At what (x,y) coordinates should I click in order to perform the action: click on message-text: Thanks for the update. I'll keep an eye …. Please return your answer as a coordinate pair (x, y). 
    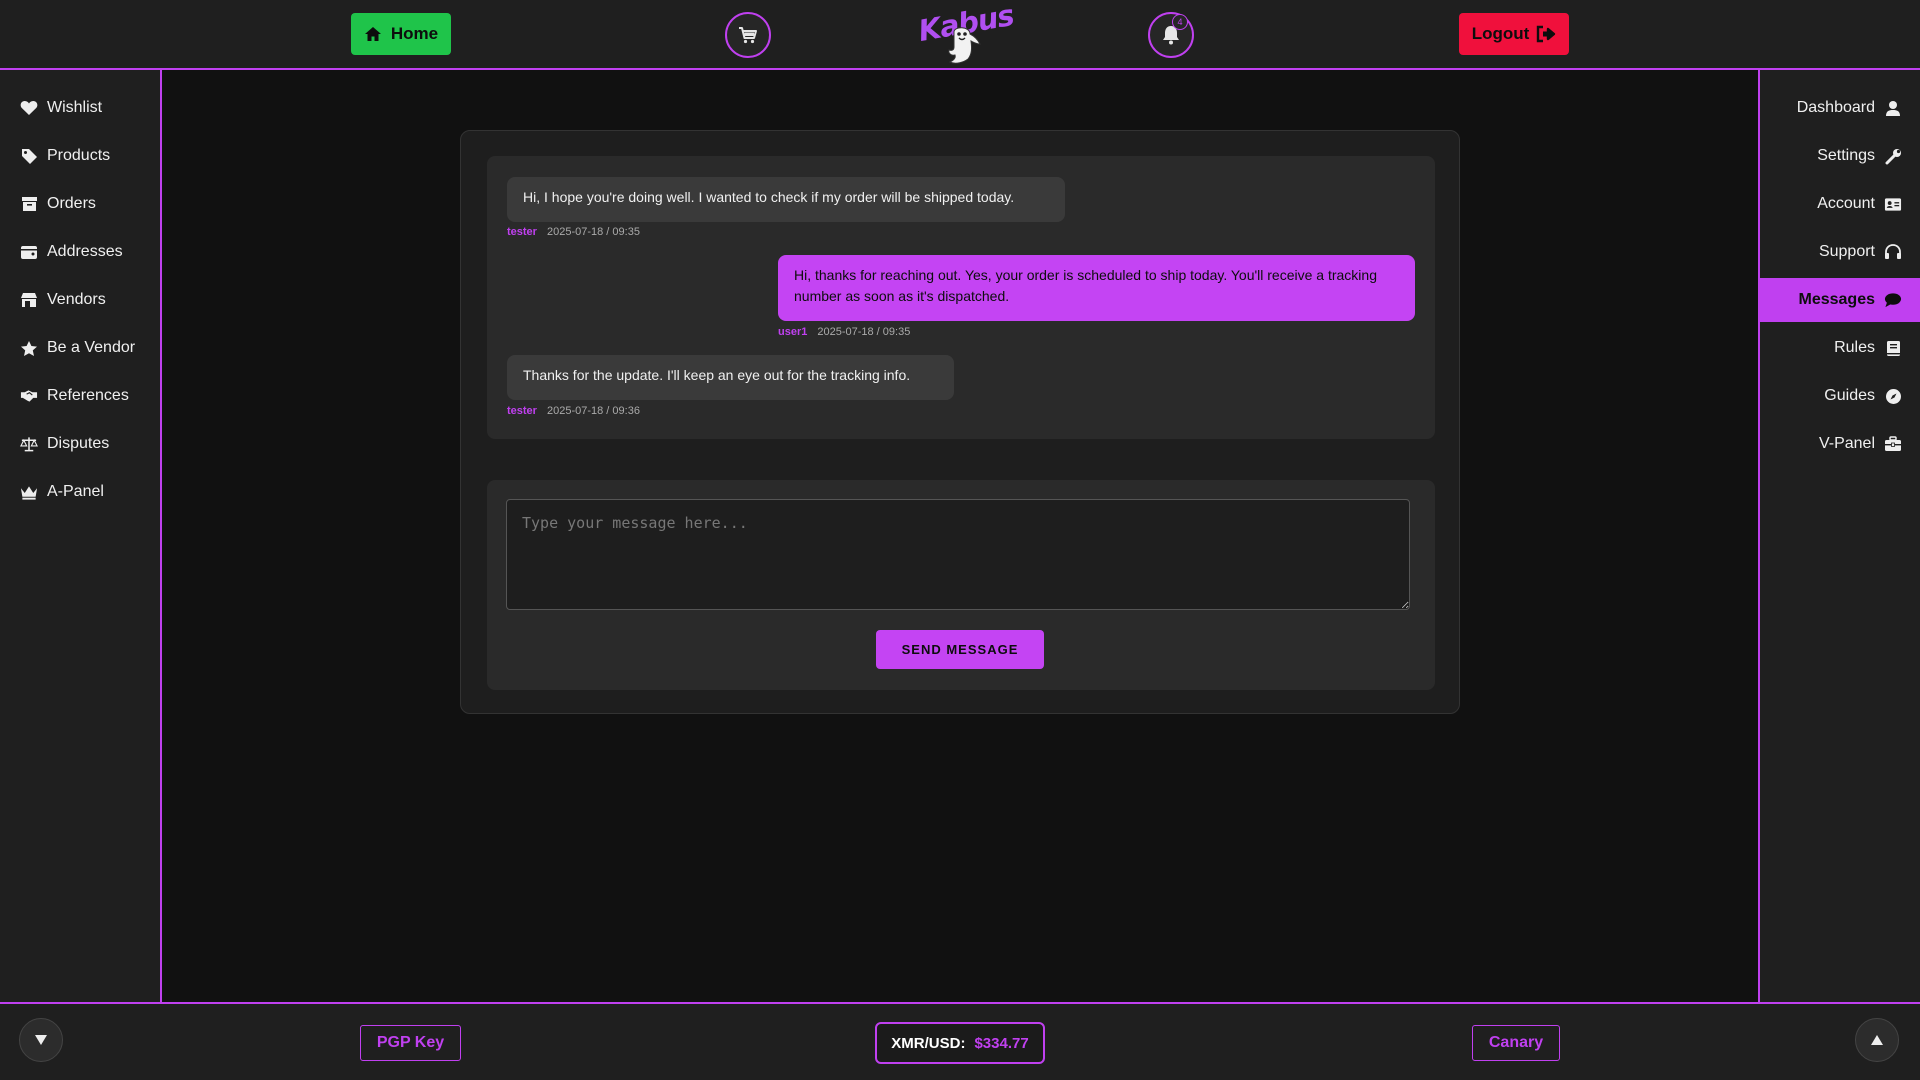
    Looking at the image, I should click on (717, 375).